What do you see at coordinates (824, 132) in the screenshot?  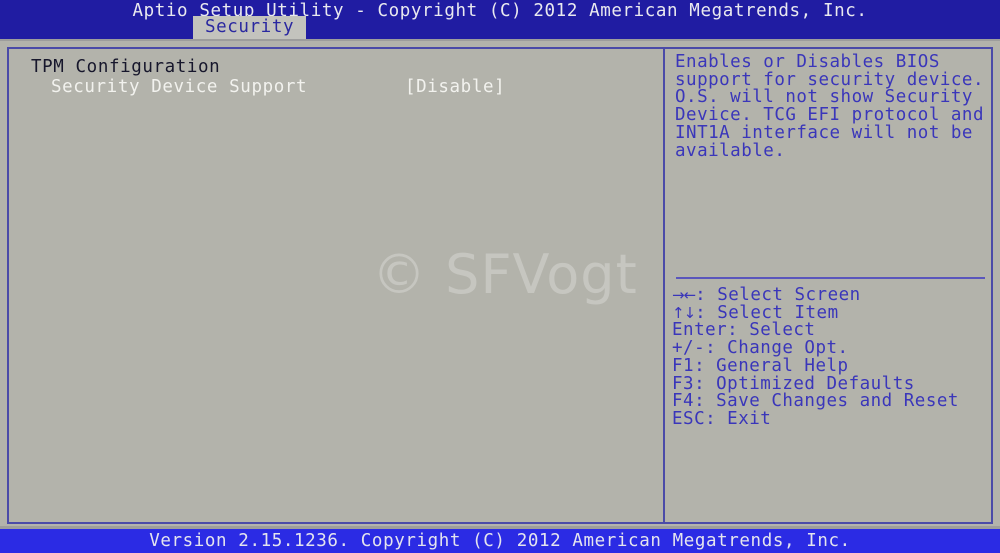 I see `help-line: INT1A interface will not be` at bounding box center [824, 132].